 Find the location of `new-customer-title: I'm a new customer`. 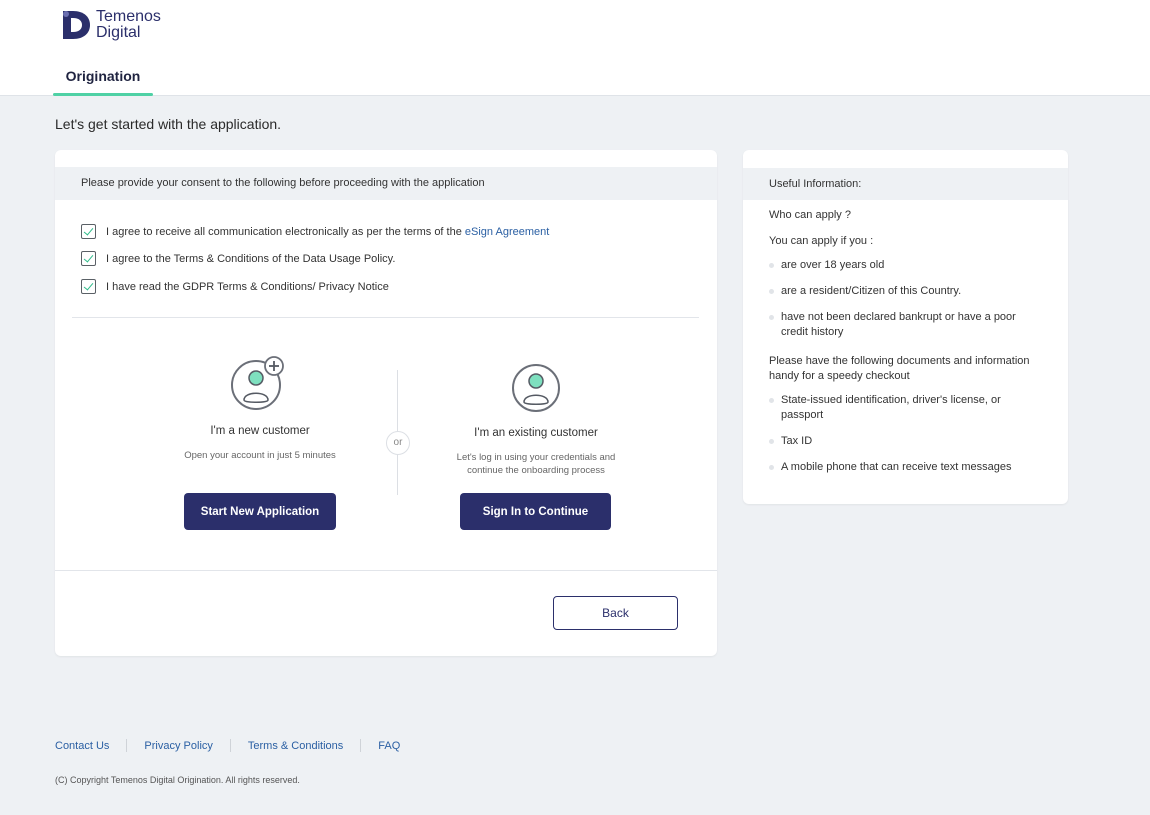

new-customer-title: I'm a new customer is located at coordinates (260, 431).